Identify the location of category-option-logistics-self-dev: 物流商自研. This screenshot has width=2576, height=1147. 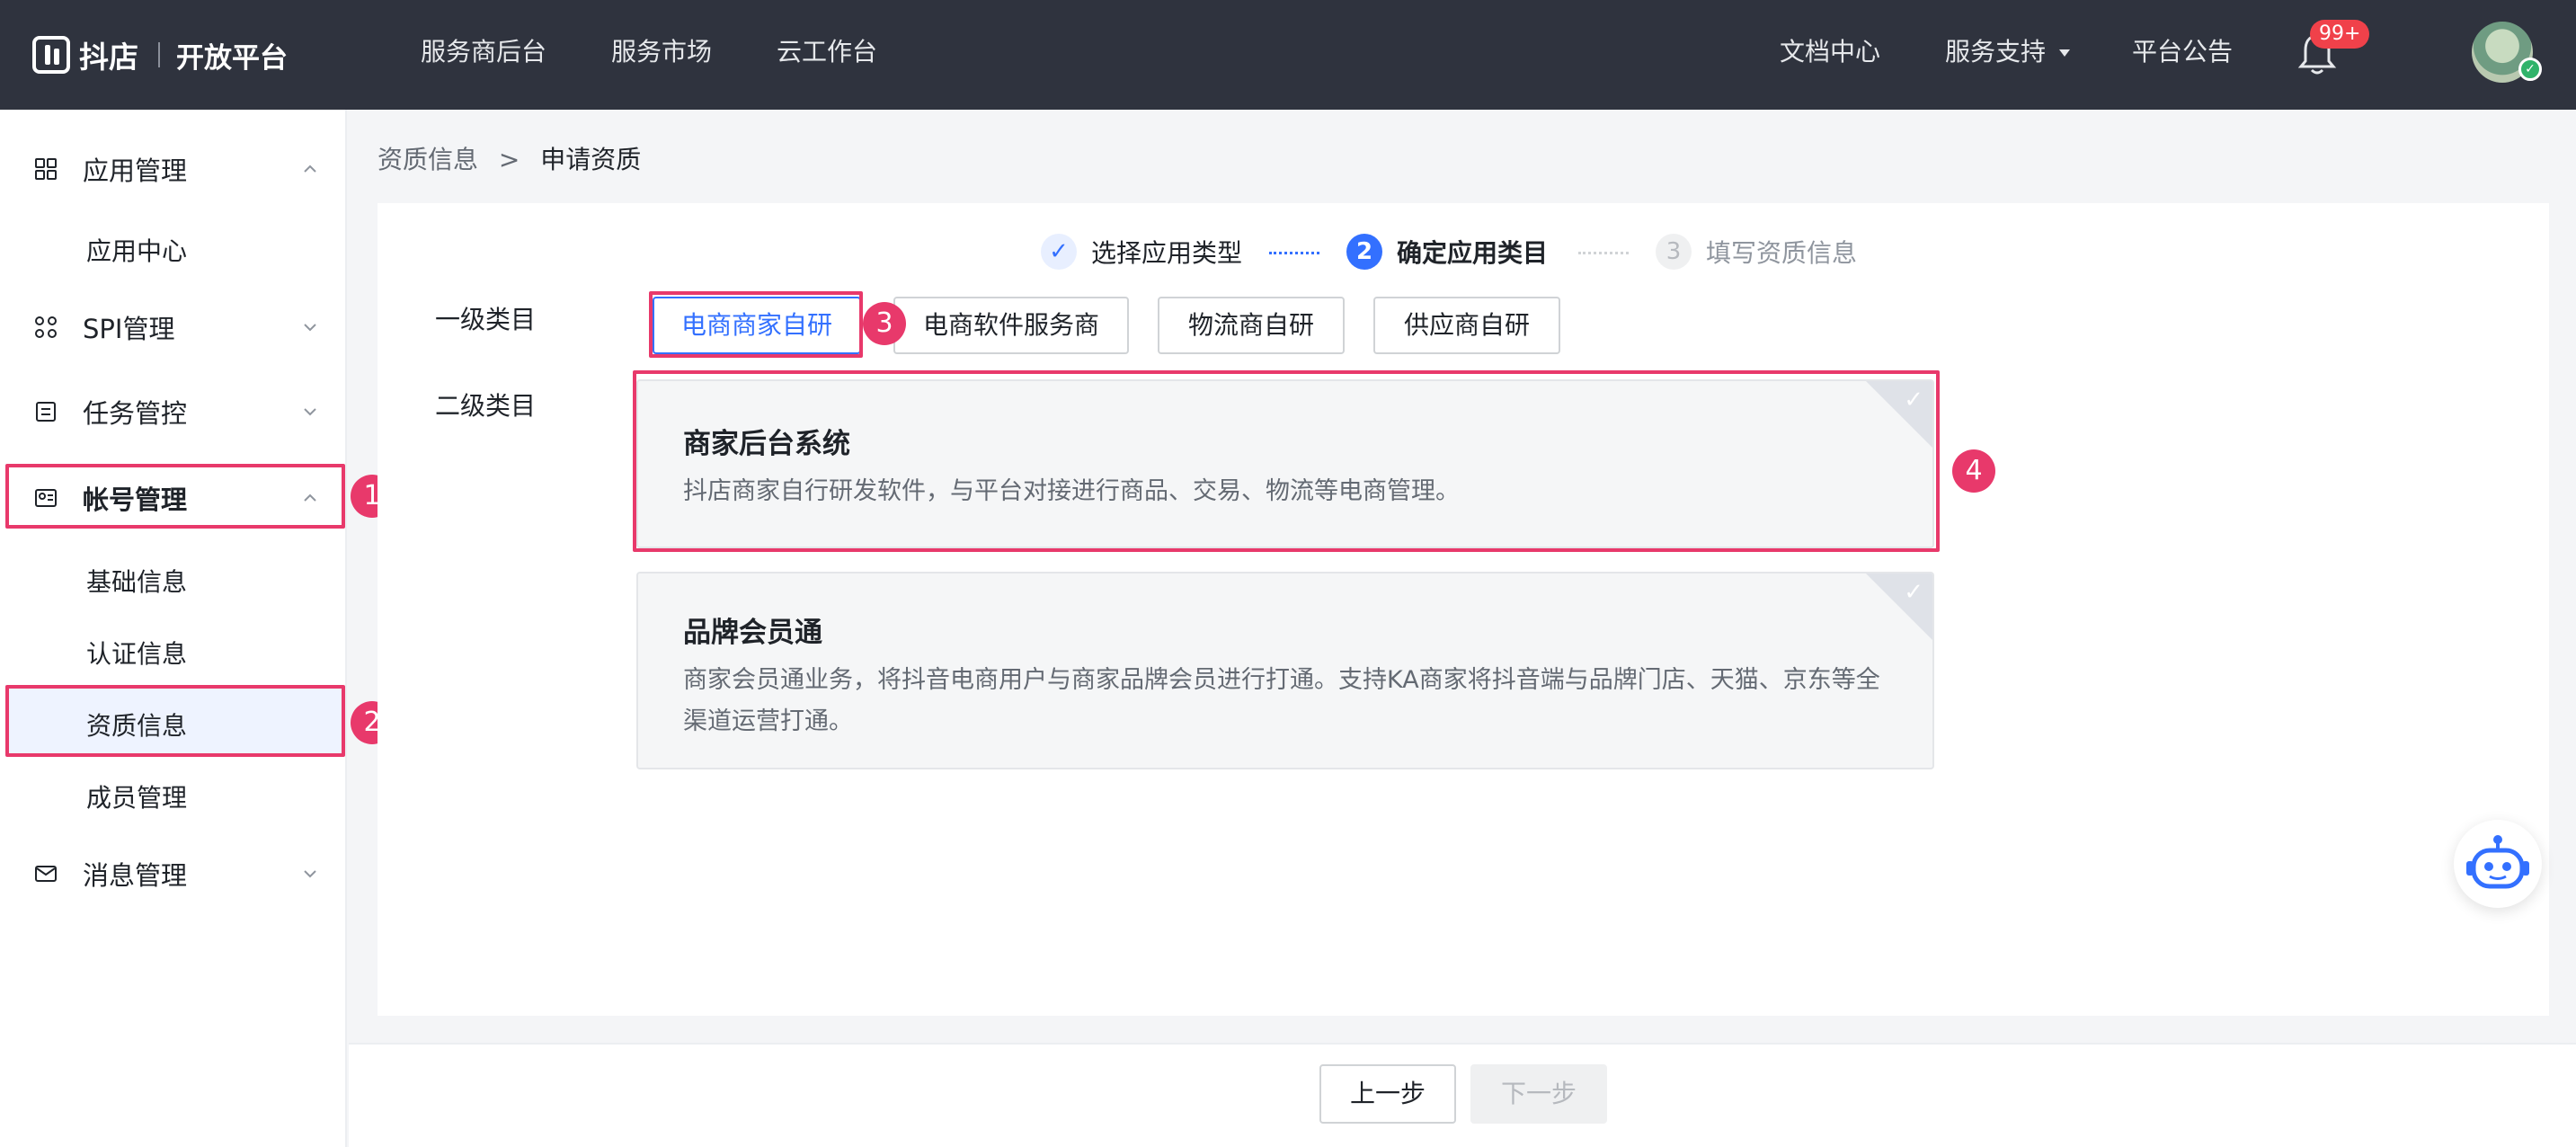
(1251, 326).